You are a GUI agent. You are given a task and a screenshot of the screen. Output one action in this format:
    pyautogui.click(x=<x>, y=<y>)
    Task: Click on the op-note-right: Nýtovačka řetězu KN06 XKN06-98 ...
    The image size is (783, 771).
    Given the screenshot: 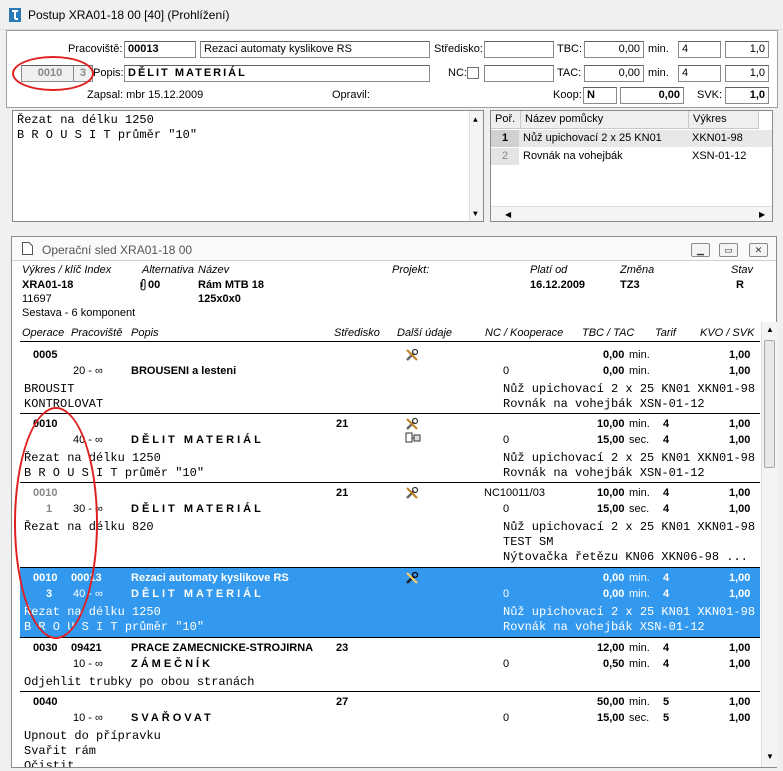 What is the action you would take?
    pyautogui.click(x=625, y=557)
    